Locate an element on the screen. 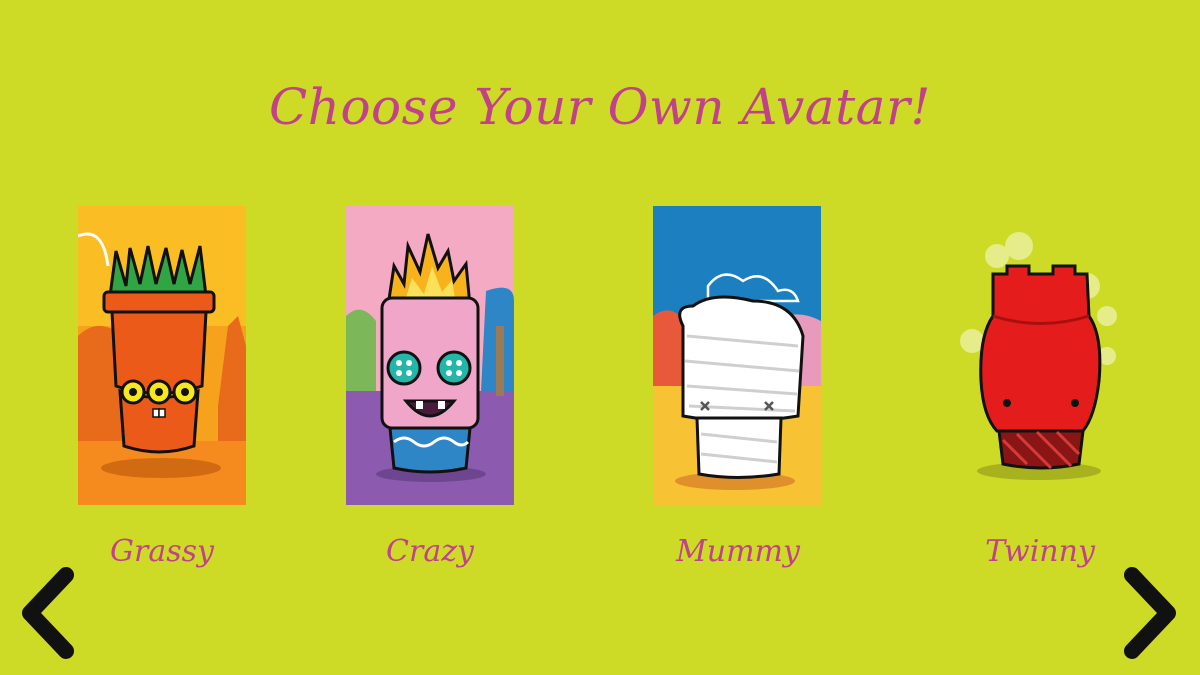  avatar-card-grassy is located at coordinates (162, 355).